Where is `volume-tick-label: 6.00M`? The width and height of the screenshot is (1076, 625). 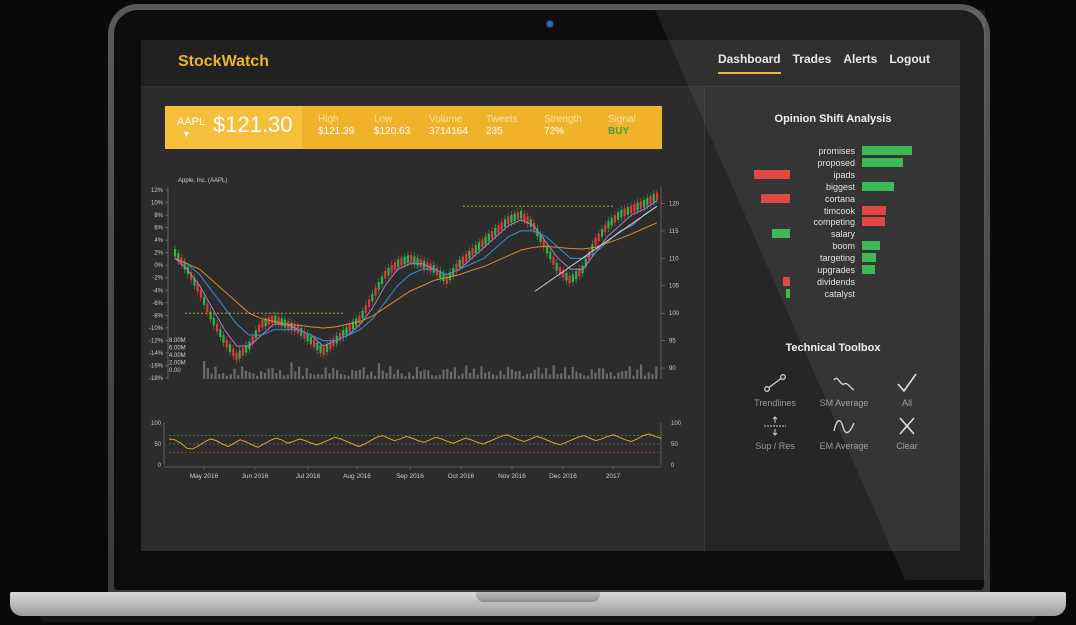
volume-tick-label: 6.00M is located at coordinates (177, 349).